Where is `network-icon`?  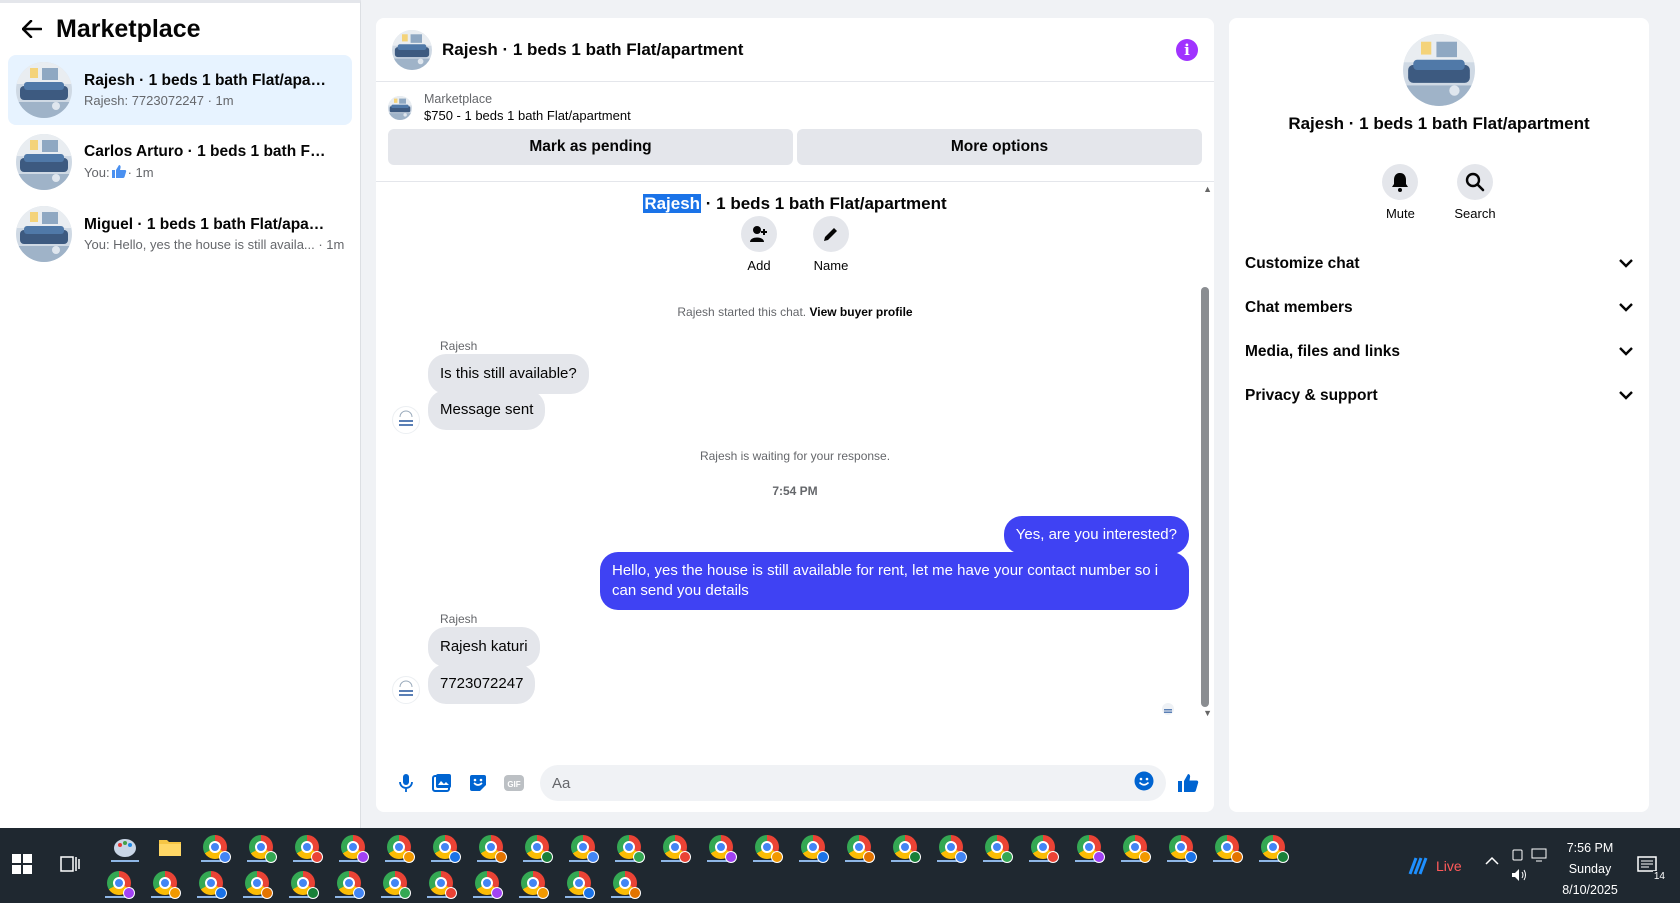
network-icon is located at coordinates (1539, 856).